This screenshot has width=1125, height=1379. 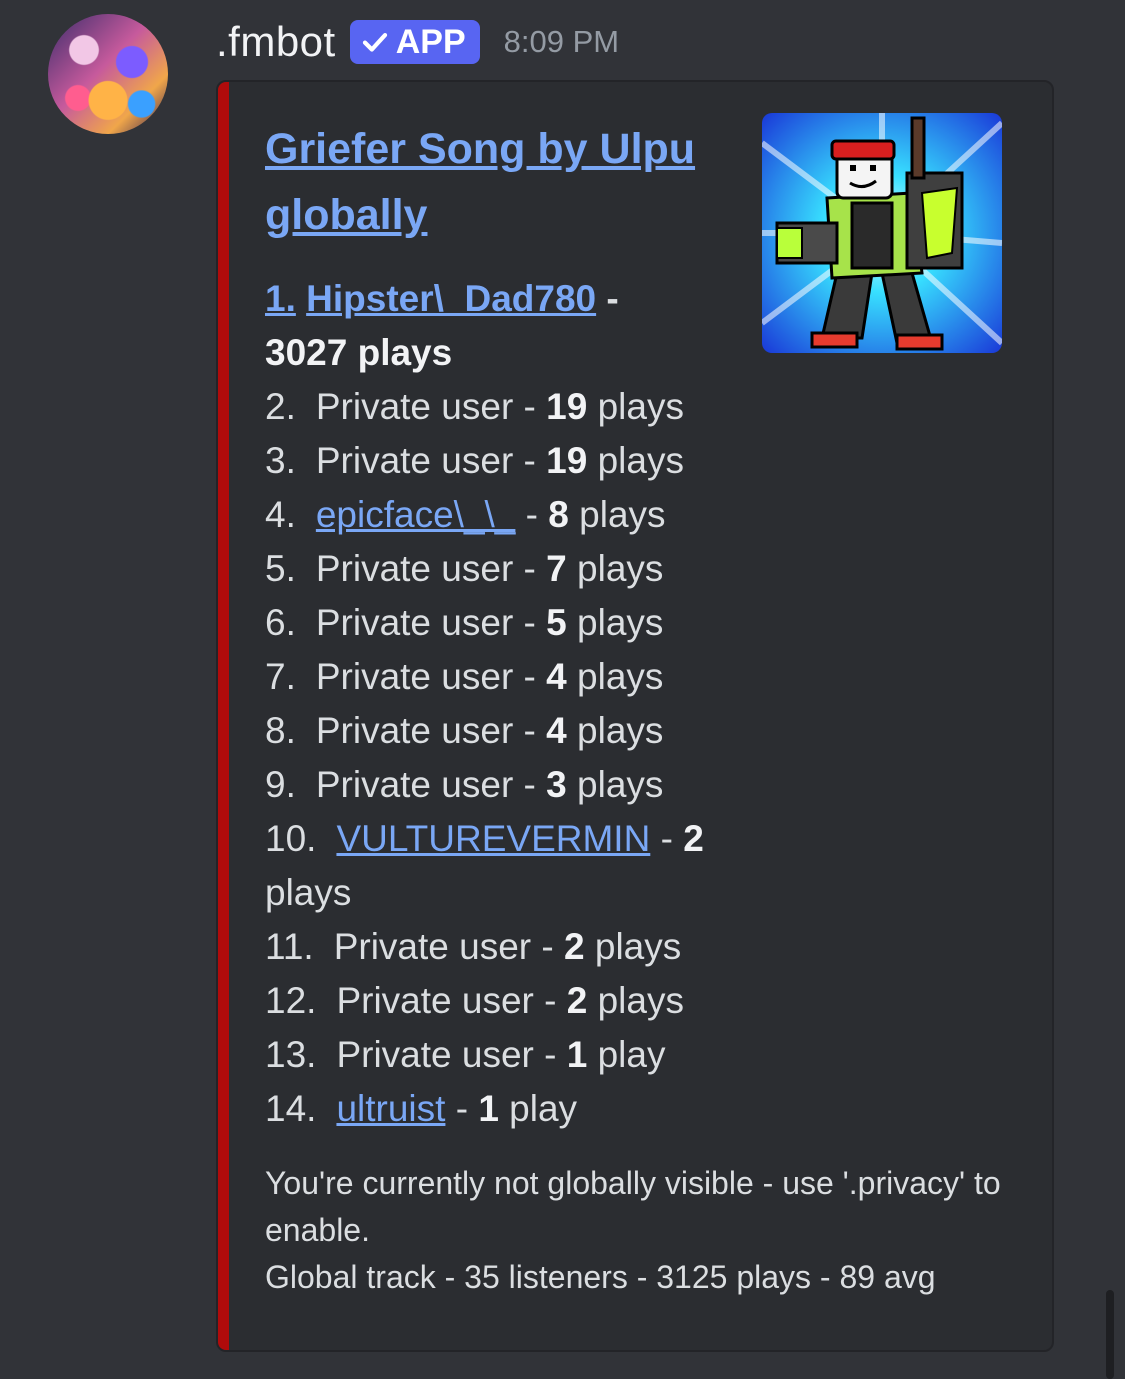 What do you see at coordinates (556, 784) in the screenshot?
I see `play-count: 3` at bounding box center [556, 784].